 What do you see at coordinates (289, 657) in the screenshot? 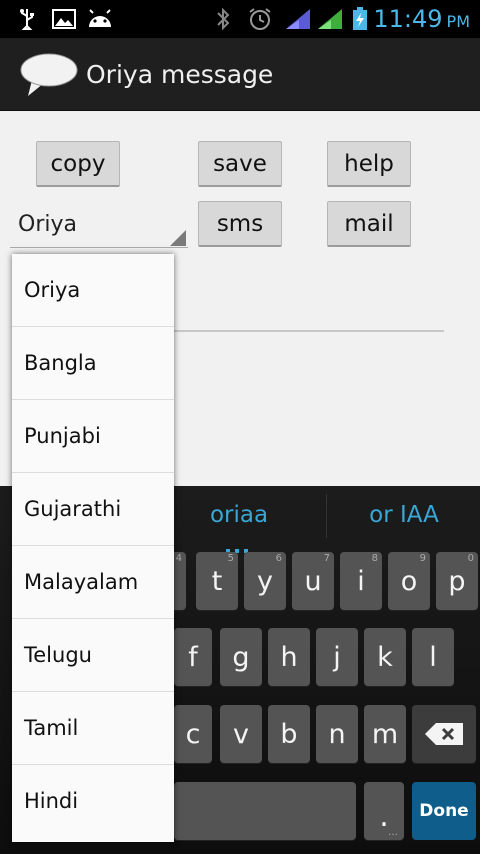
I see `key-h: h` at bounding box center [289, 657].